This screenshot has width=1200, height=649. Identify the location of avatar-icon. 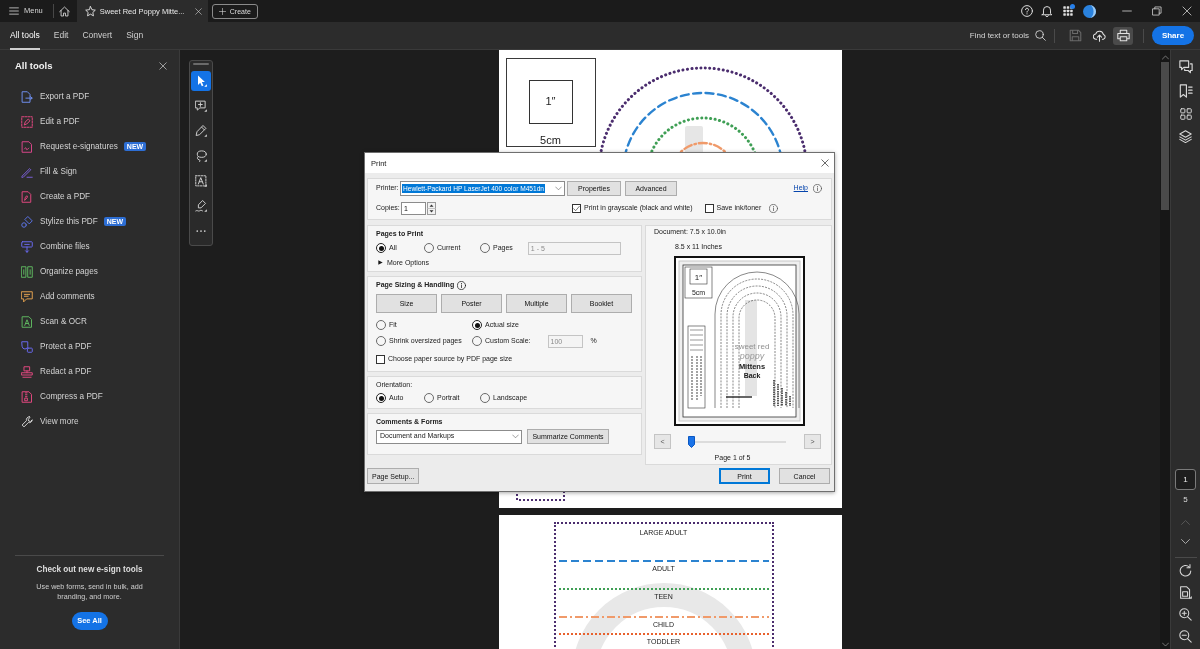
(1089, 11).